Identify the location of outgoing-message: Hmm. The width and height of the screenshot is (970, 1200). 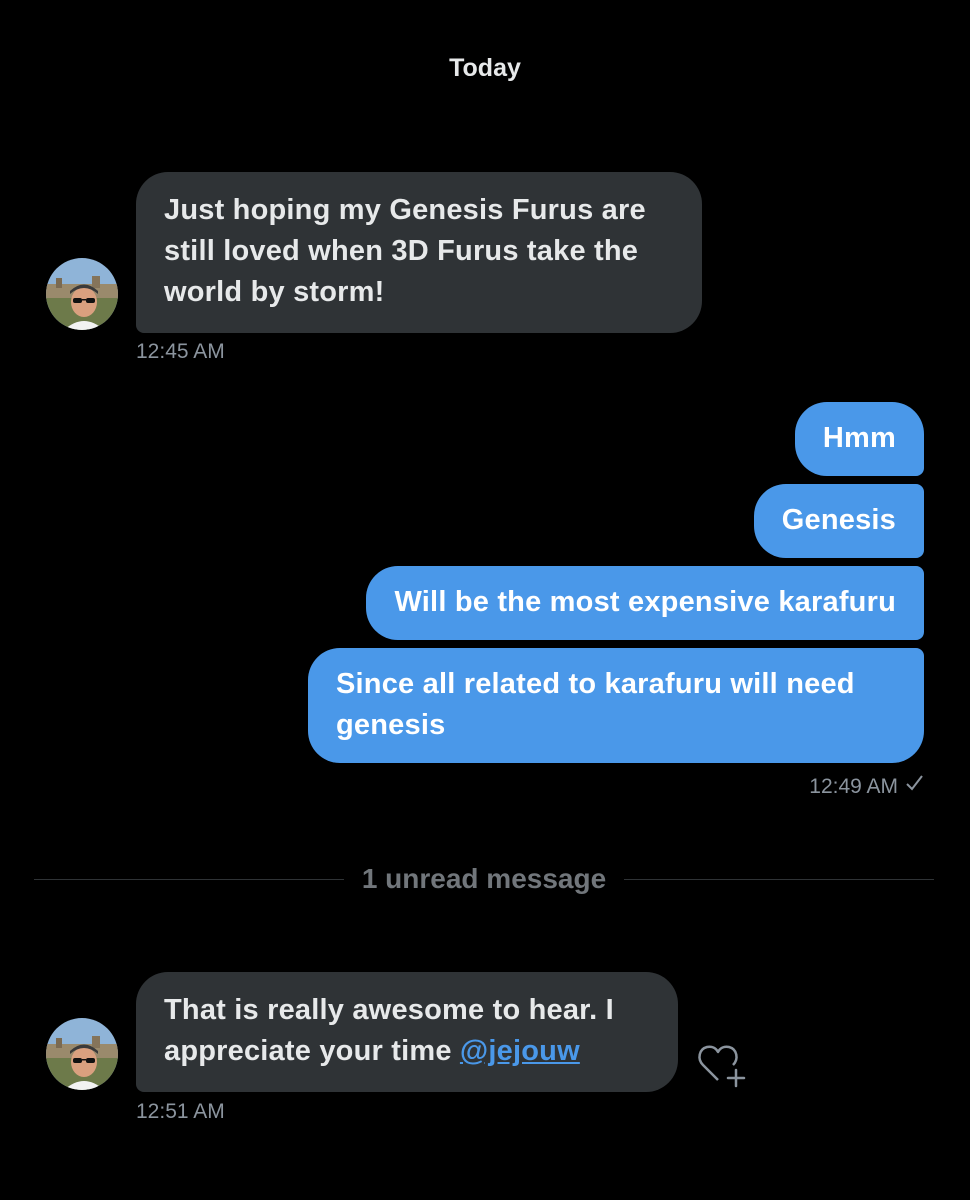
(859, 439).